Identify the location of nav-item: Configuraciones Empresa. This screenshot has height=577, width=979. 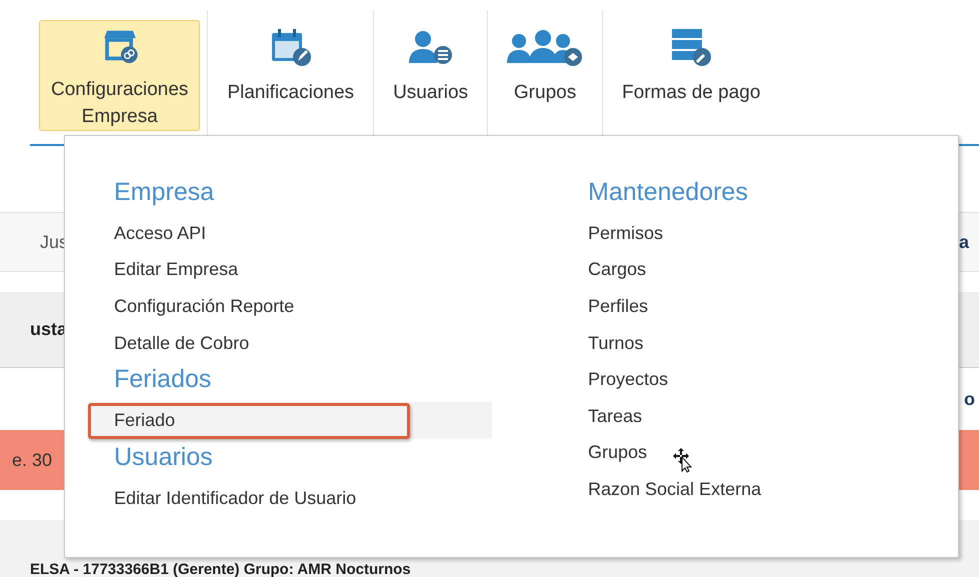
(119, 75).